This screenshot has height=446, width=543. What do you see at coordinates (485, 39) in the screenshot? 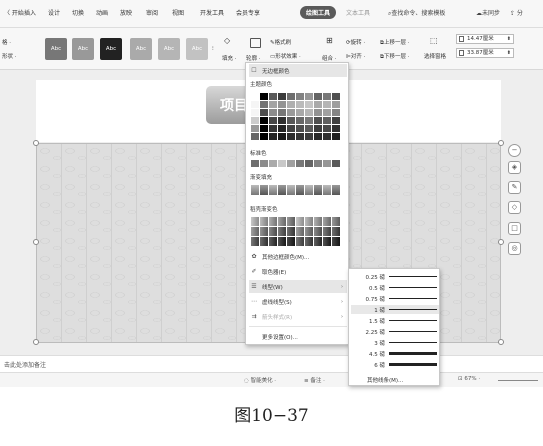
I see `height-input: 14.47厘米 ⬍` at bounding box center [485, 39].